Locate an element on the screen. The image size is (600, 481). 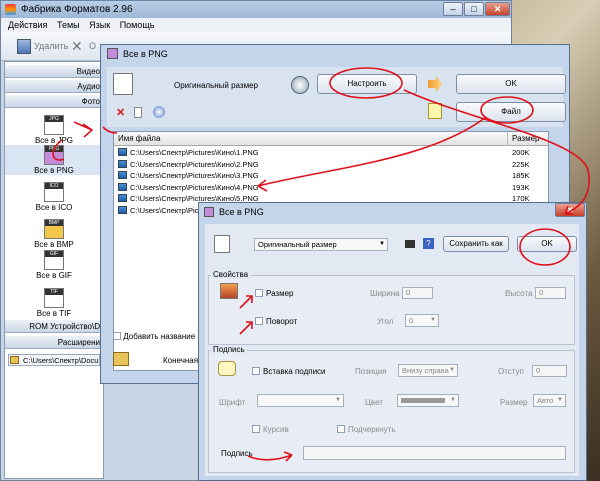
annotation-arrow-caption is located at coordinates (270, 456).